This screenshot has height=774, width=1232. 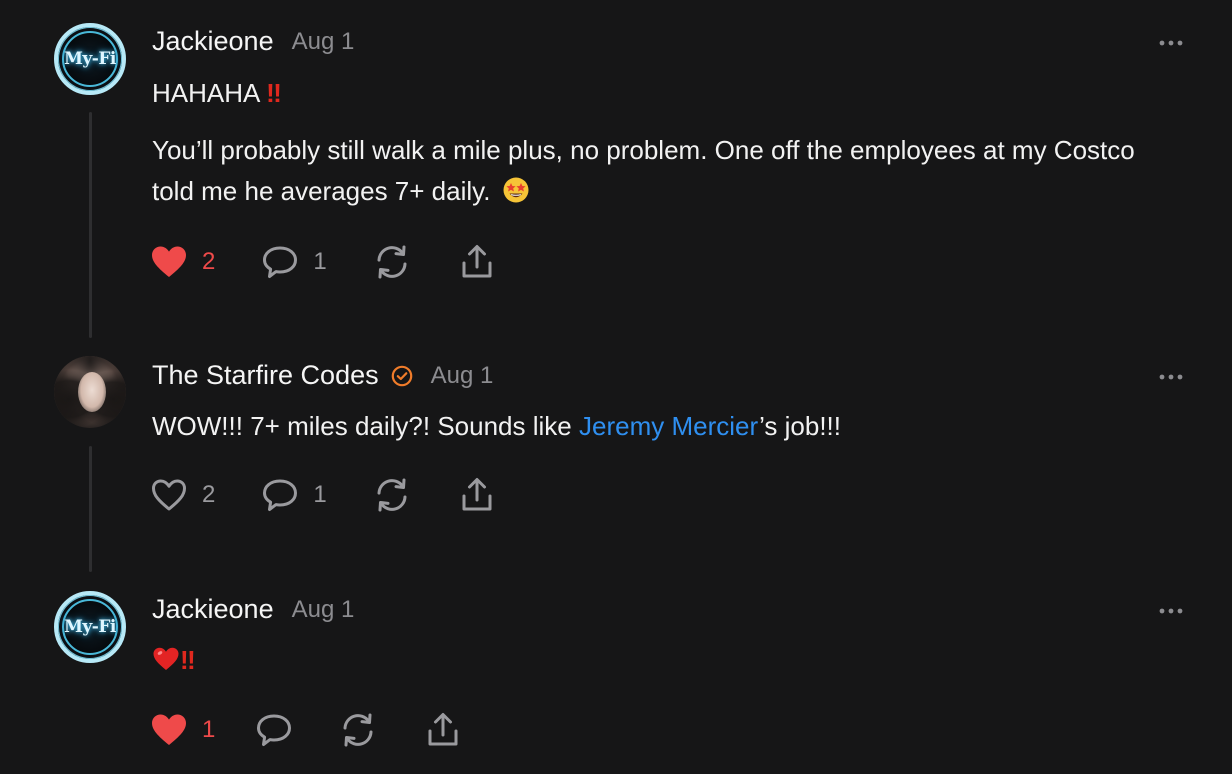 I want to click on author-name: The Starfire Codes, so click(x=265, y=375).